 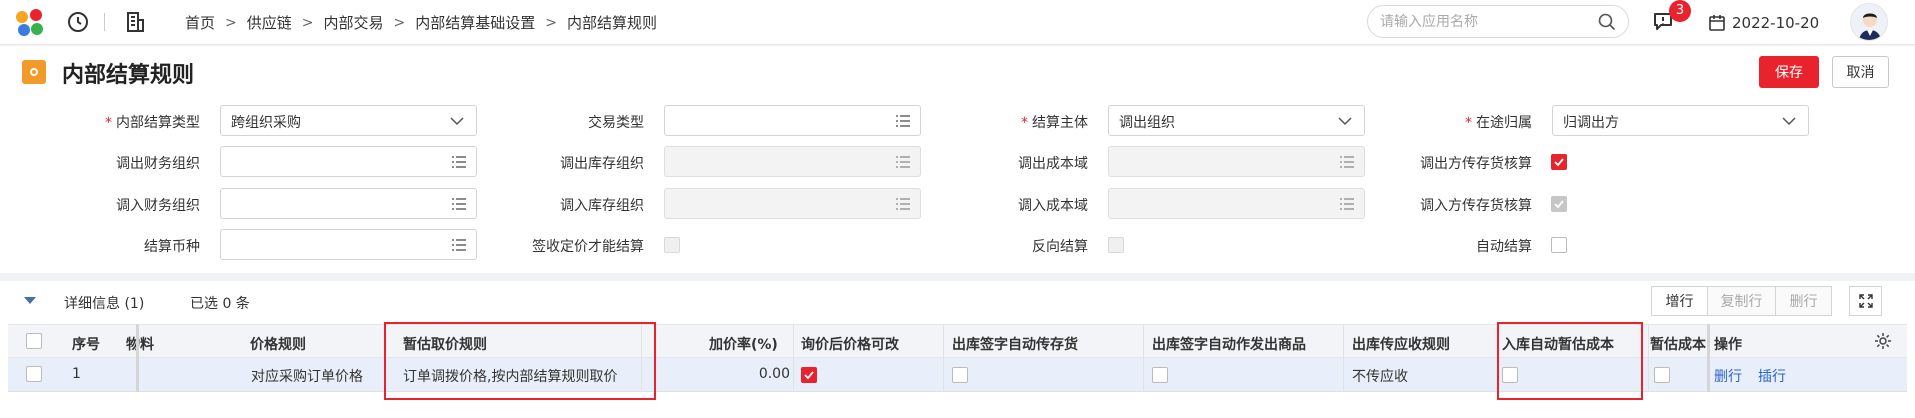 I want to click on col-action: 操作, so click(x=1728, y=345).